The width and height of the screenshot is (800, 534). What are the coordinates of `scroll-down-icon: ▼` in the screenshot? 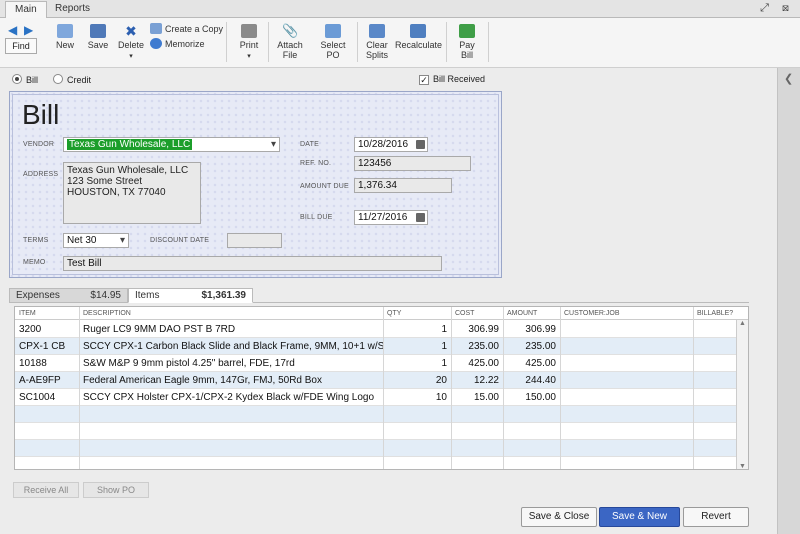 It's located at (742, 466).